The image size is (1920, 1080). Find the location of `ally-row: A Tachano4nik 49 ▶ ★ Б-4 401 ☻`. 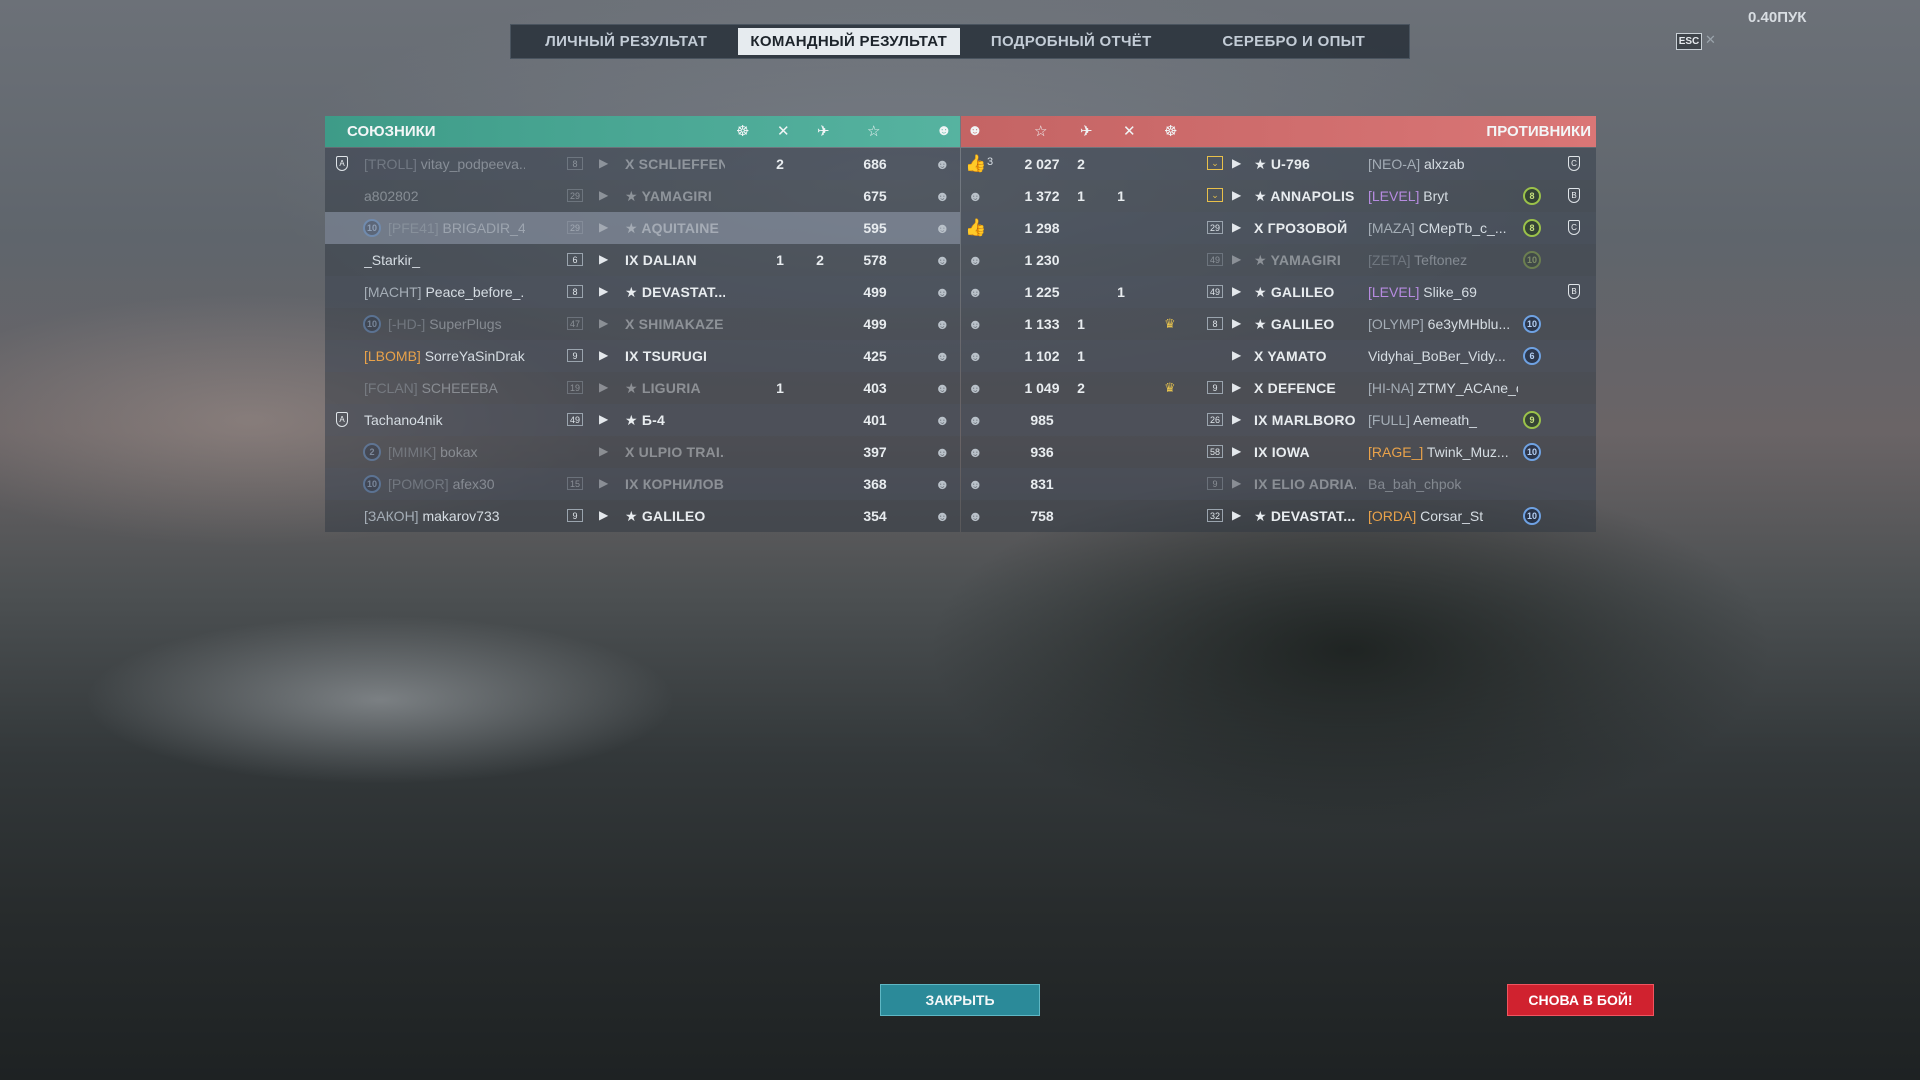

ally-row: A Tachano4nik 49 ▶ ★ Б-4 401 ☻ is located at coordinates (642, 420).